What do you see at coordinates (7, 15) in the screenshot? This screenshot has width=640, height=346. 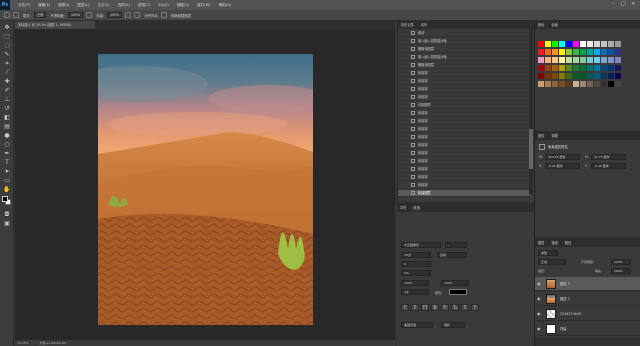 I see `clone-stamp-tool-icon` at bounding box center [7, 15].